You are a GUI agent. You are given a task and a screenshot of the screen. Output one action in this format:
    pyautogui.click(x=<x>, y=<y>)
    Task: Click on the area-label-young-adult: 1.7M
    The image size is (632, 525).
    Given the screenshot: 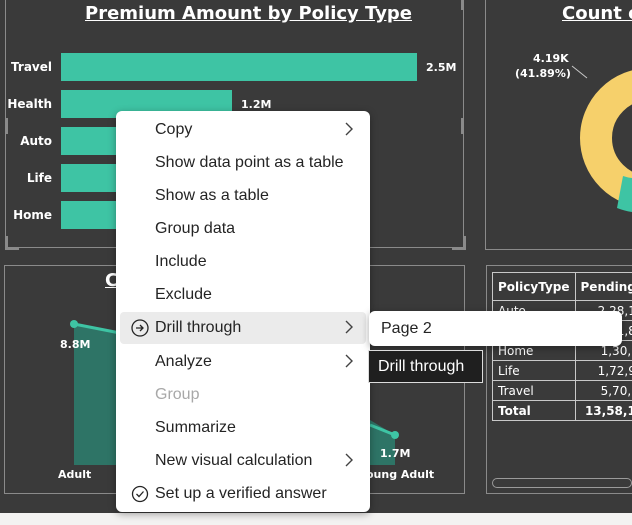 What is the action you would take?
    pyautogui.click(x=395, y=453)
    